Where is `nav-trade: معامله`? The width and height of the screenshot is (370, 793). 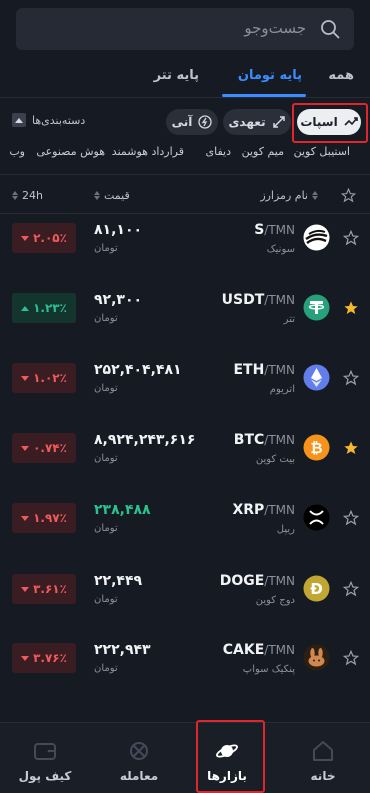
nav-trade: معامله is located at coordinates (139, 758).